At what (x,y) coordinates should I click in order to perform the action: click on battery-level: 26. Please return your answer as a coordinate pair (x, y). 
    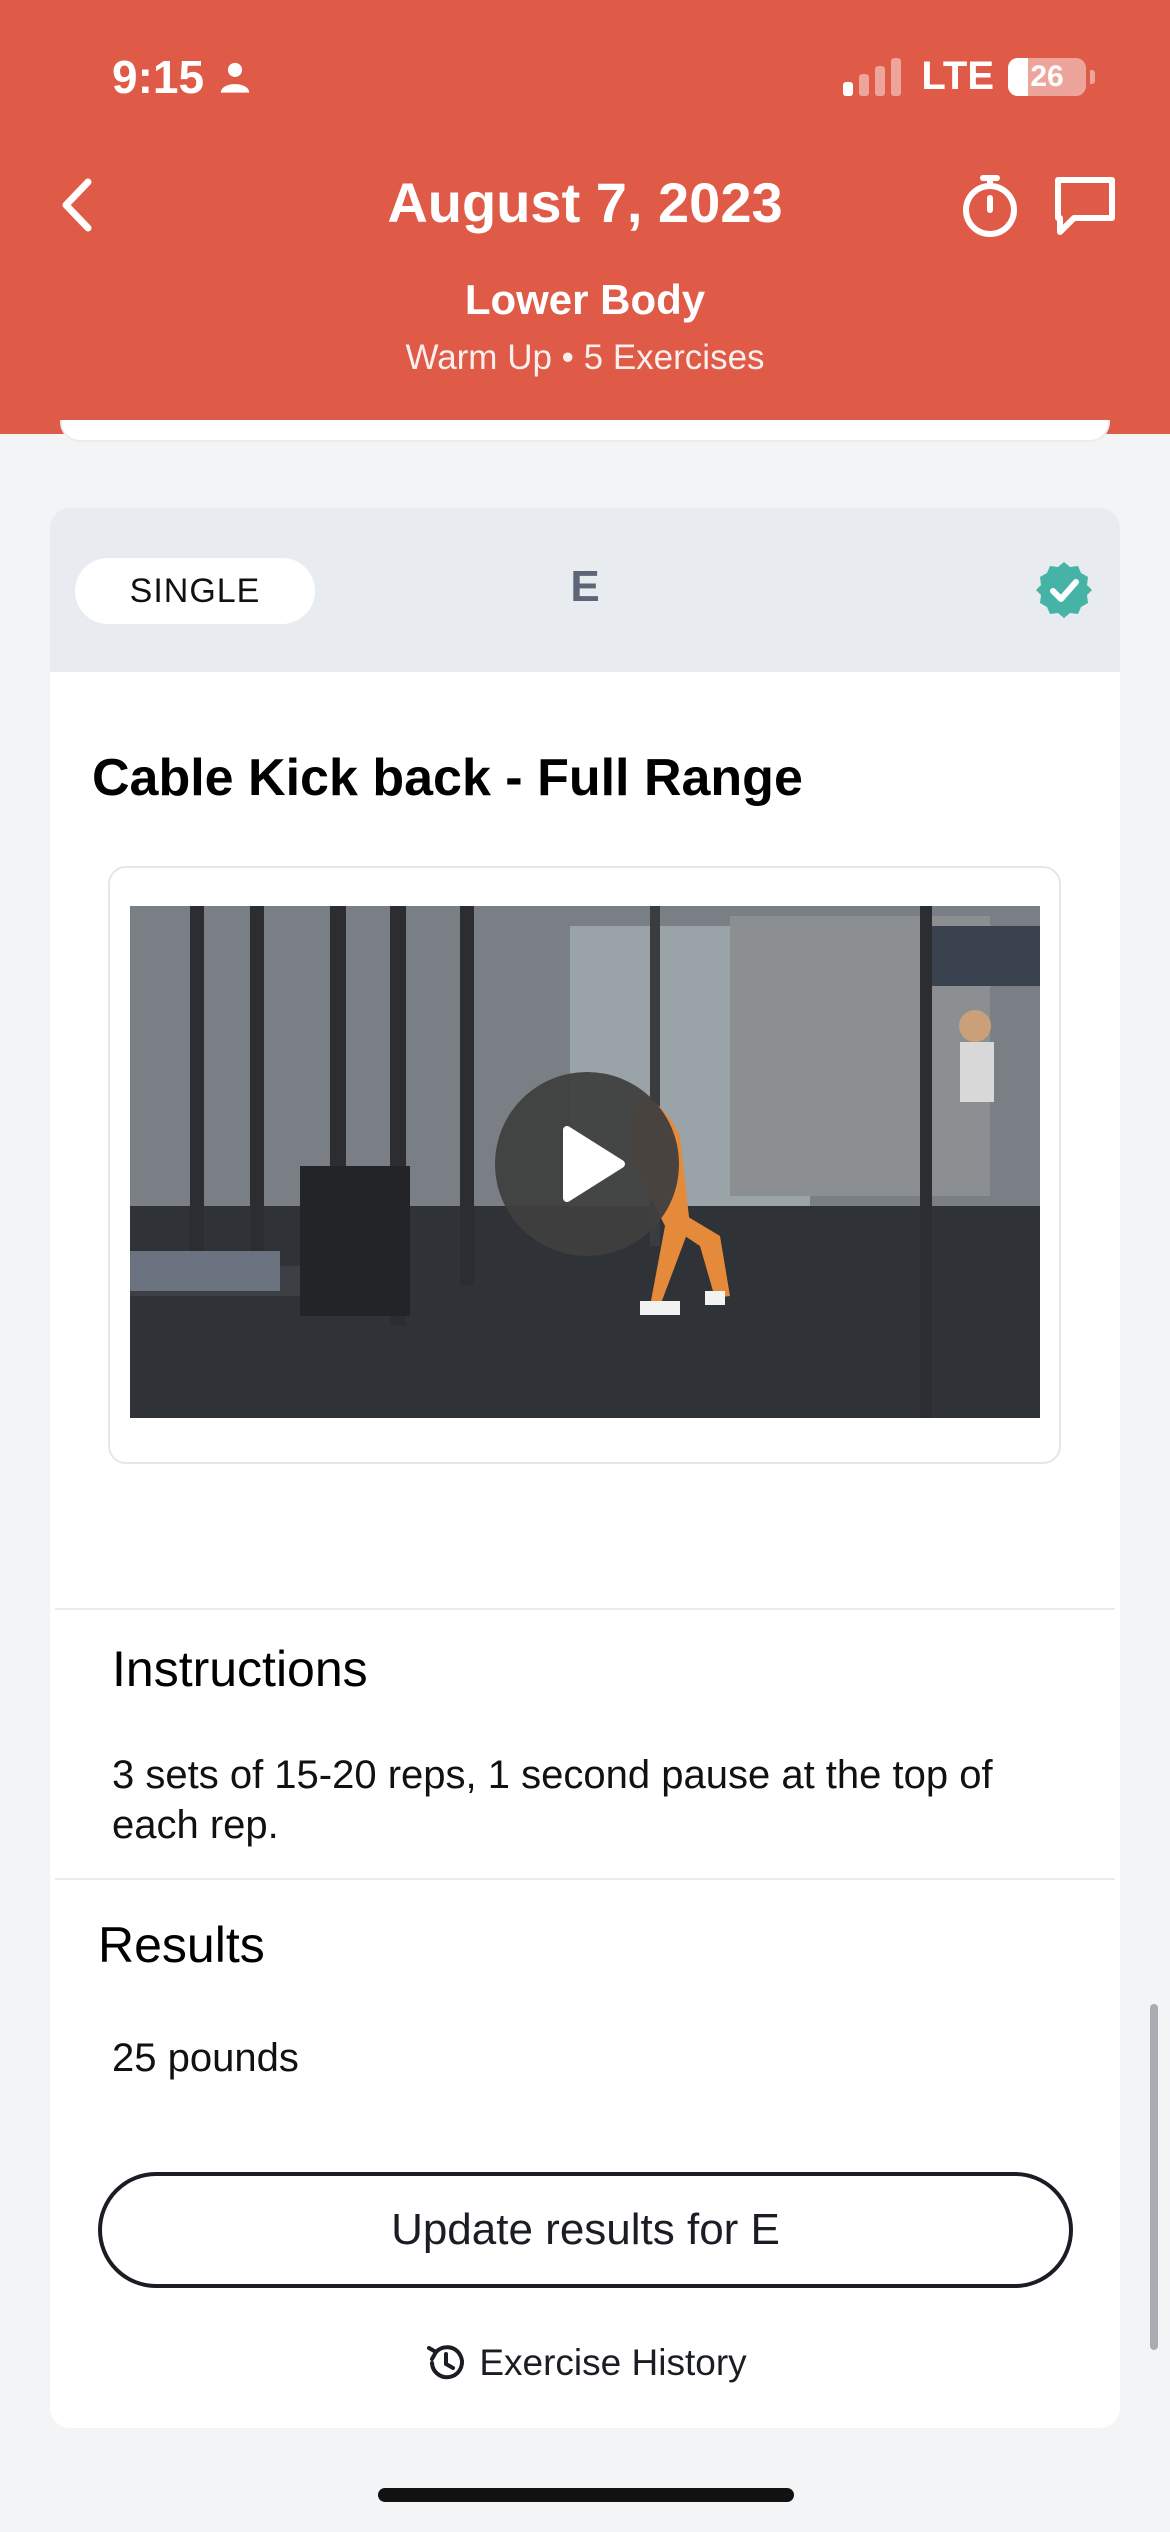
    Looking at the image, I should click on (1047, 76).